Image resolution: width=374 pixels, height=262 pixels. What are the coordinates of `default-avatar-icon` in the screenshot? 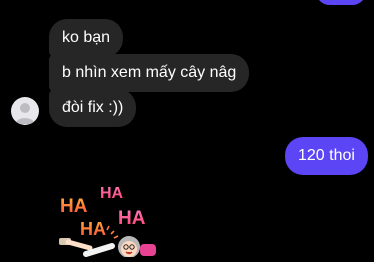 It's located at (25, 113).